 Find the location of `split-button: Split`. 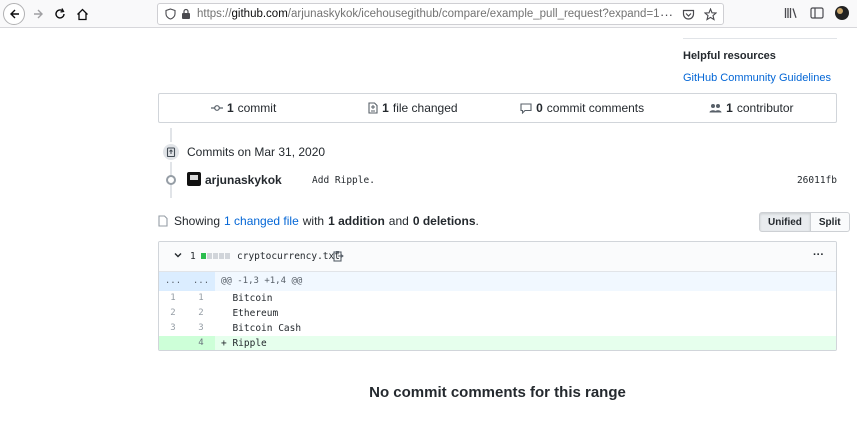

split-button: Split is located at coordinates (830, 222).